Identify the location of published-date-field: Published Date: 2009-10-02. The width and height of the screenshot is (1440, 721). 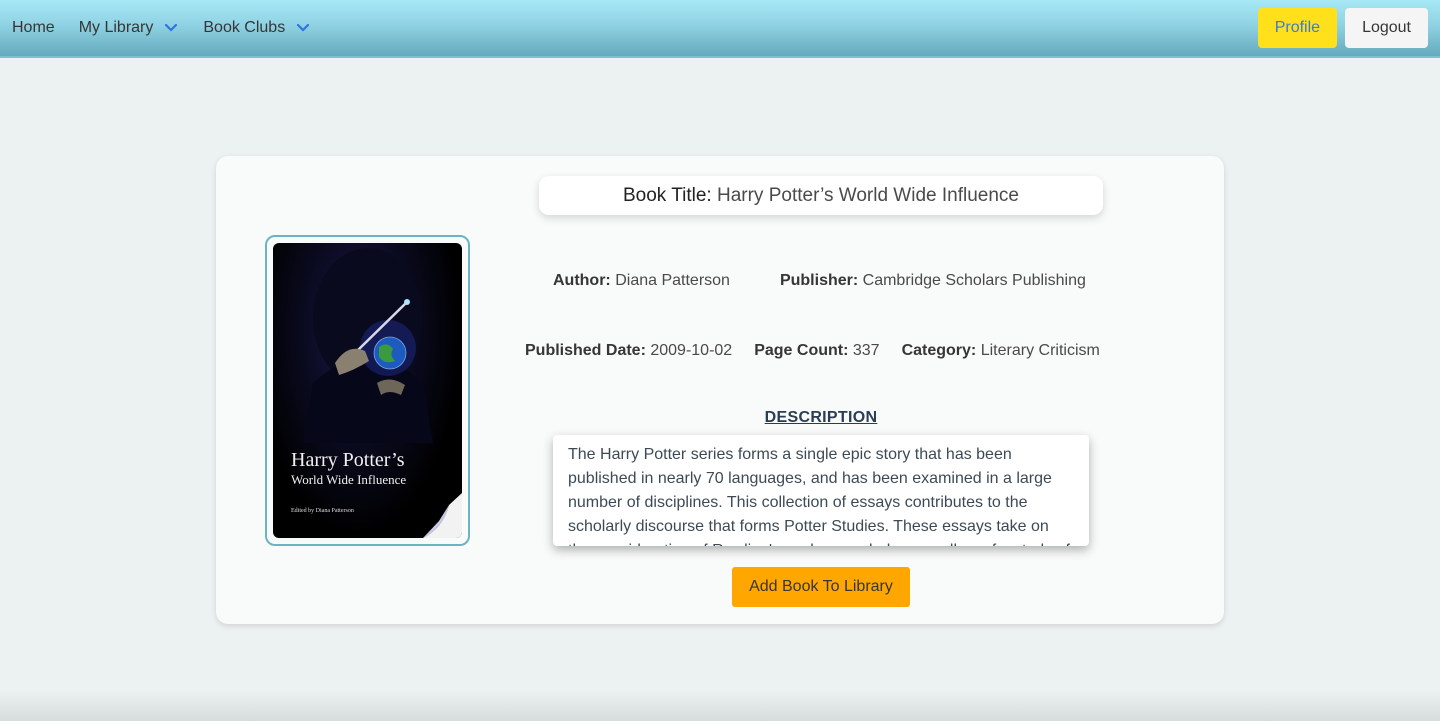
(628, 351).